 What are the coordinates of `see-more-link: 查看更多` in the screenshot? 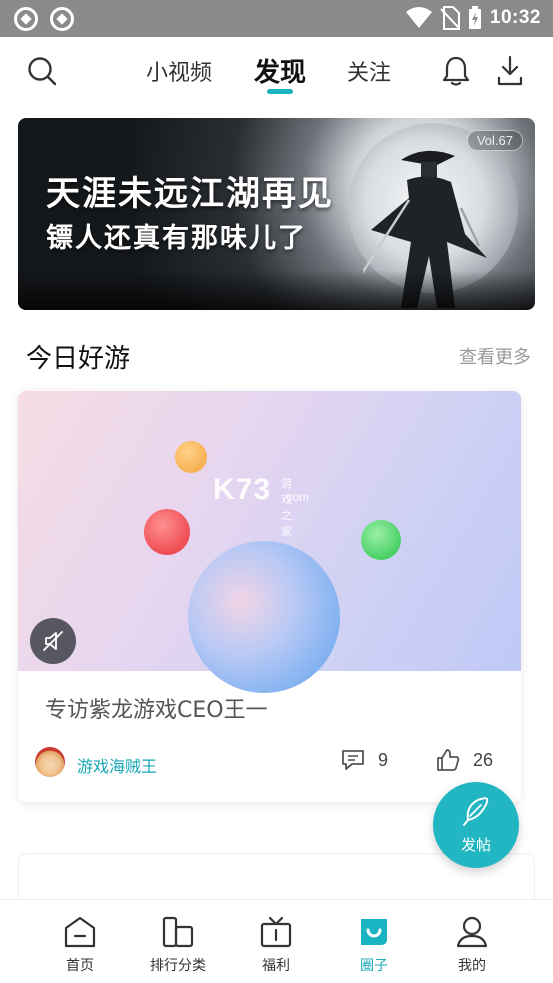 It's located at (495, 356).